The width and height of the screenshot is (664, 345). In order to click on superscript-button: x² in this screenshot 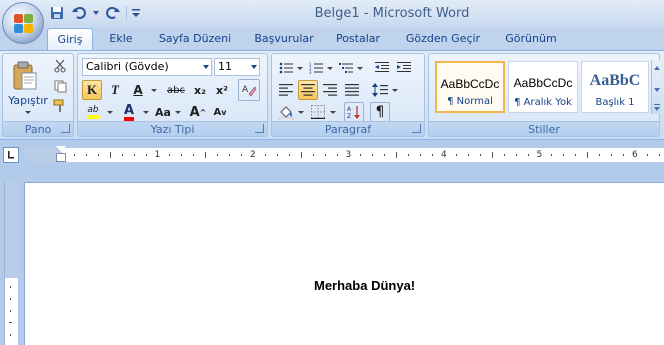, I will do `click(222, 90)`.